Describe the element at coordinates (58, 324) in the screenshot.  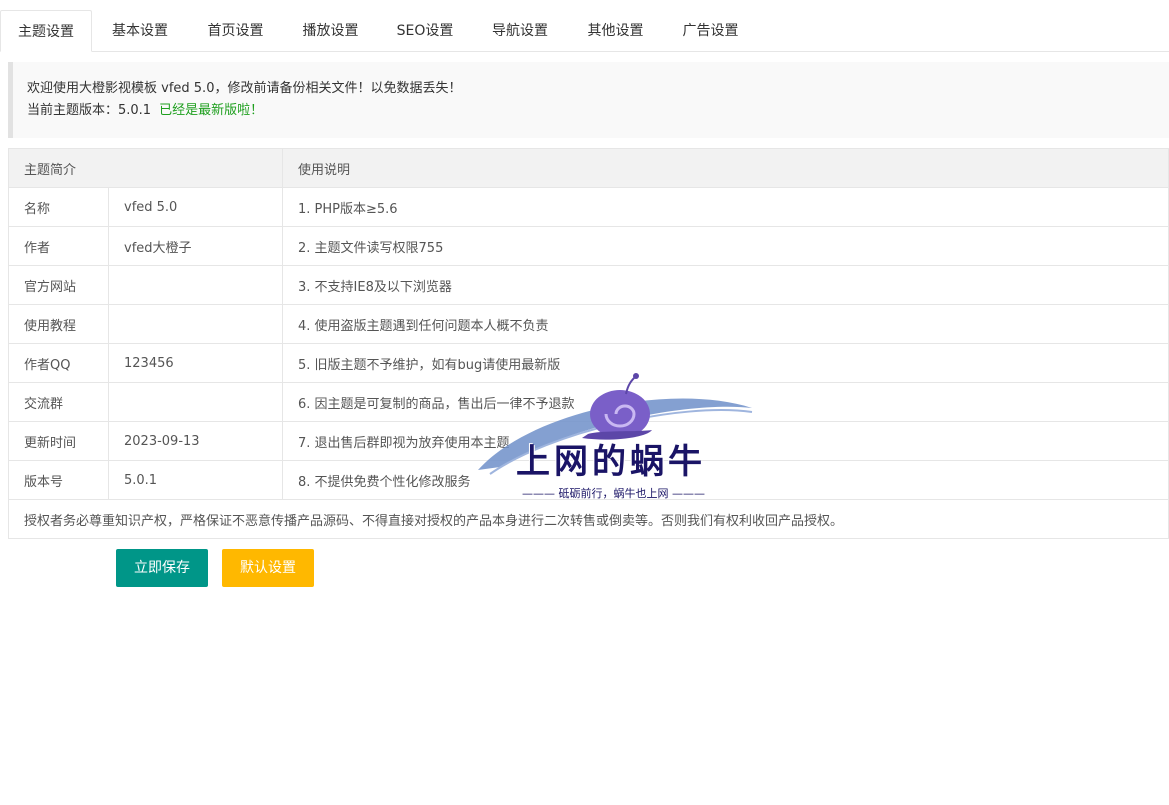
I see `row-label: 使用教程` at that location.